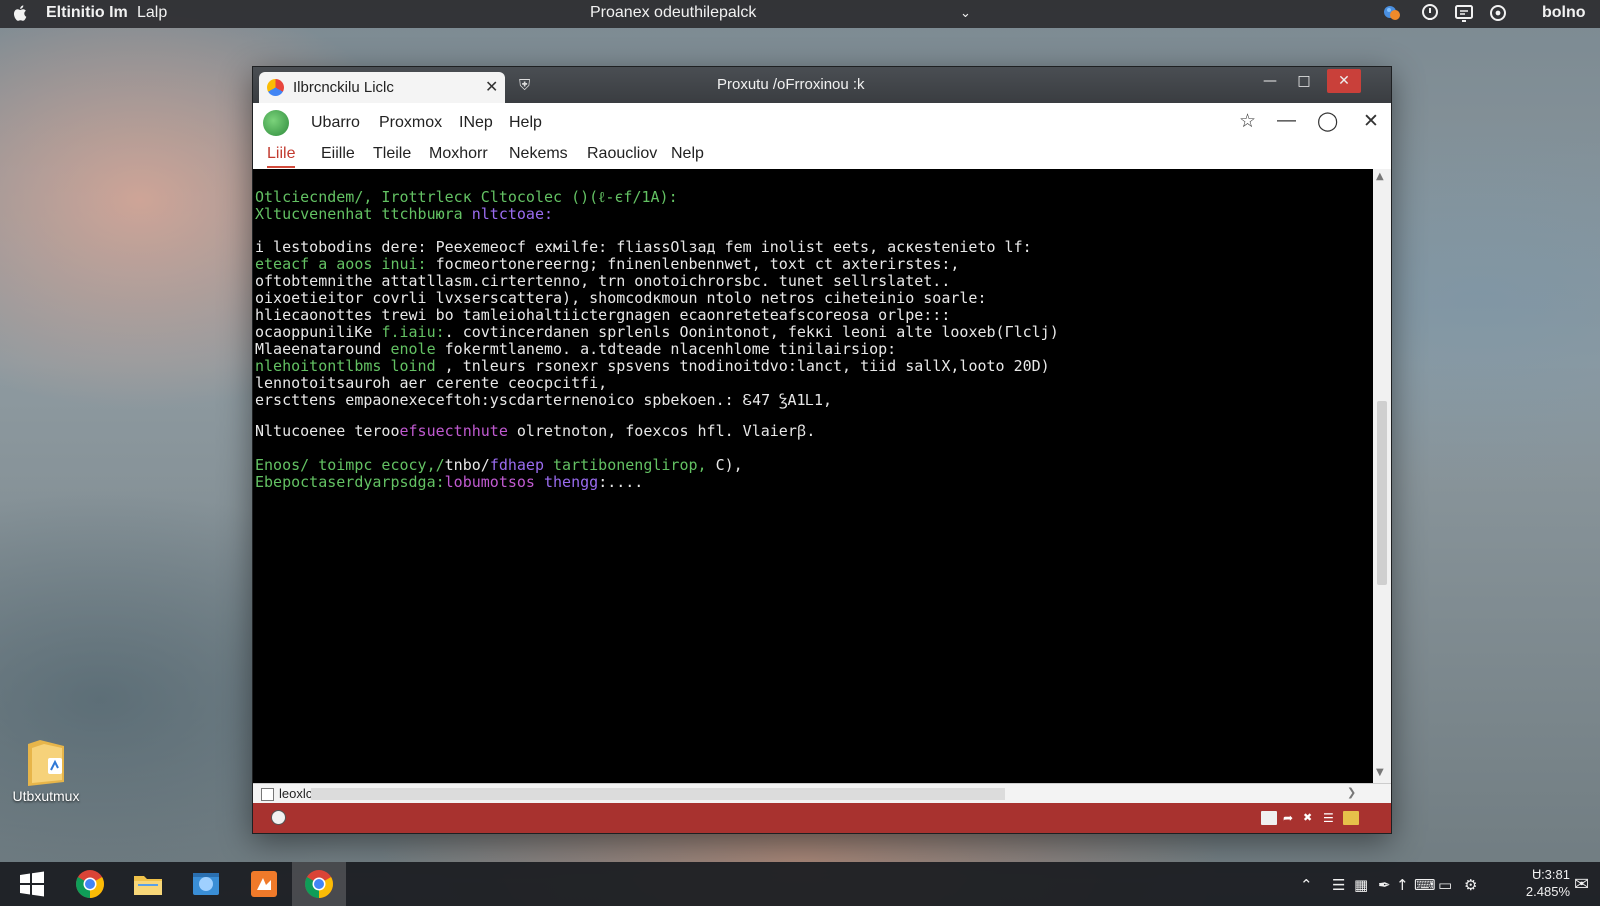 The image size is (1600, 906). What do you see at coordinates (1371, 121) in the screenshot?
I see `close-icon: ✕` at bounding box center [1371, 121].